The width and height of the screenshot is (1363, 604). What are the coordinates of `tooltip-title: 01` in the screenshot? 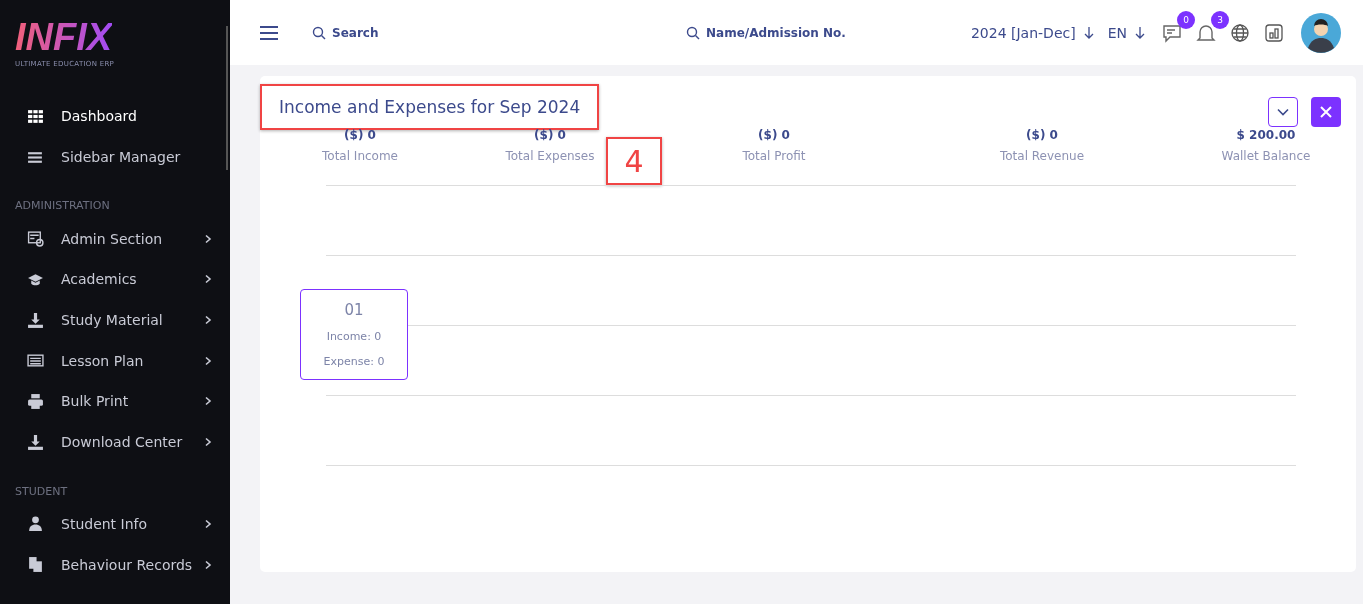 It's located at (354, 310).